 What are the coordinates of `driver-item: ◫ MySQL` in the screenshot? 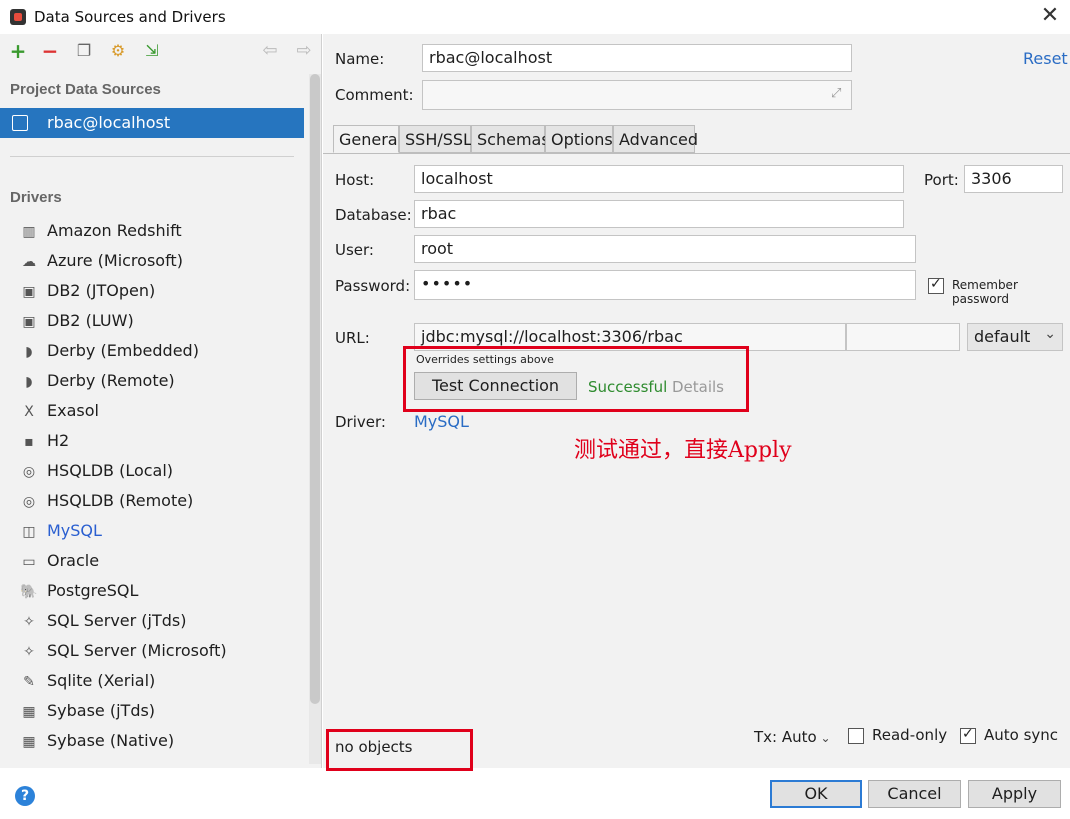 It's located at (150, 531).